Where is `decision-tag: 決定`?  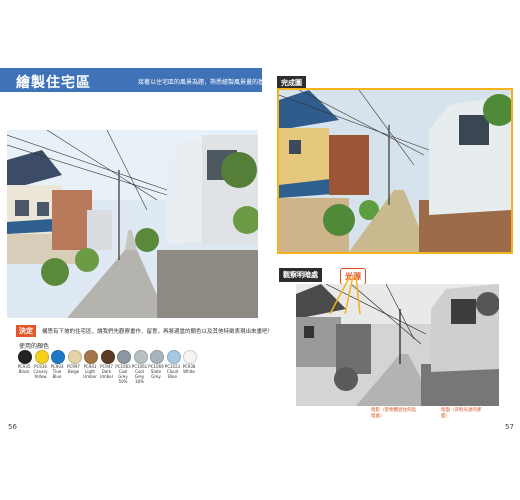 decision-tag: 決定 is located at coordinates (26, 331).